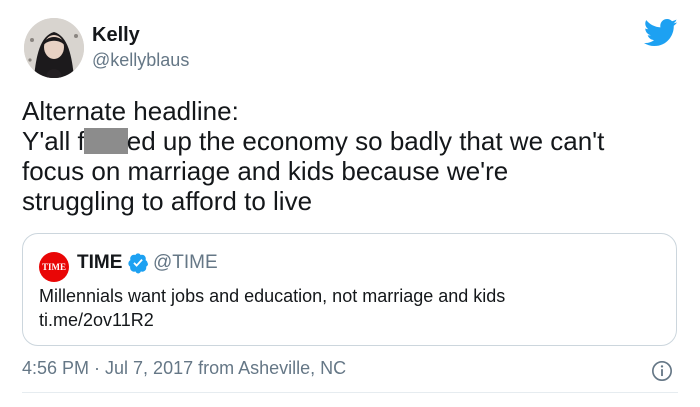 This screenshot has height=407, width=700. I want to click on author-name: Kelly, so click(116, 35).